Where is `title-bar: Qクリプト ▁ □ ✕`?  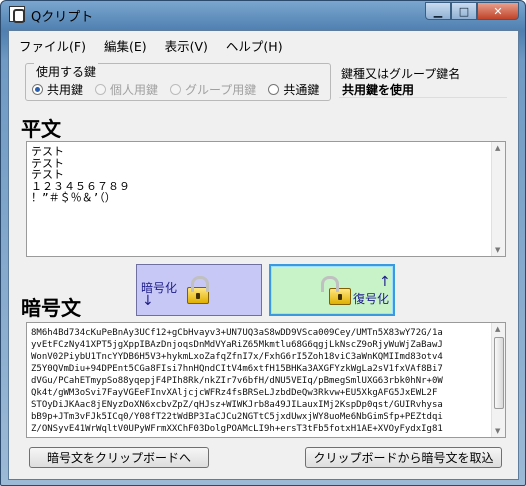
title-bar: Qクリプト ▁ □ ✕ is located at coordinates (263, 15).